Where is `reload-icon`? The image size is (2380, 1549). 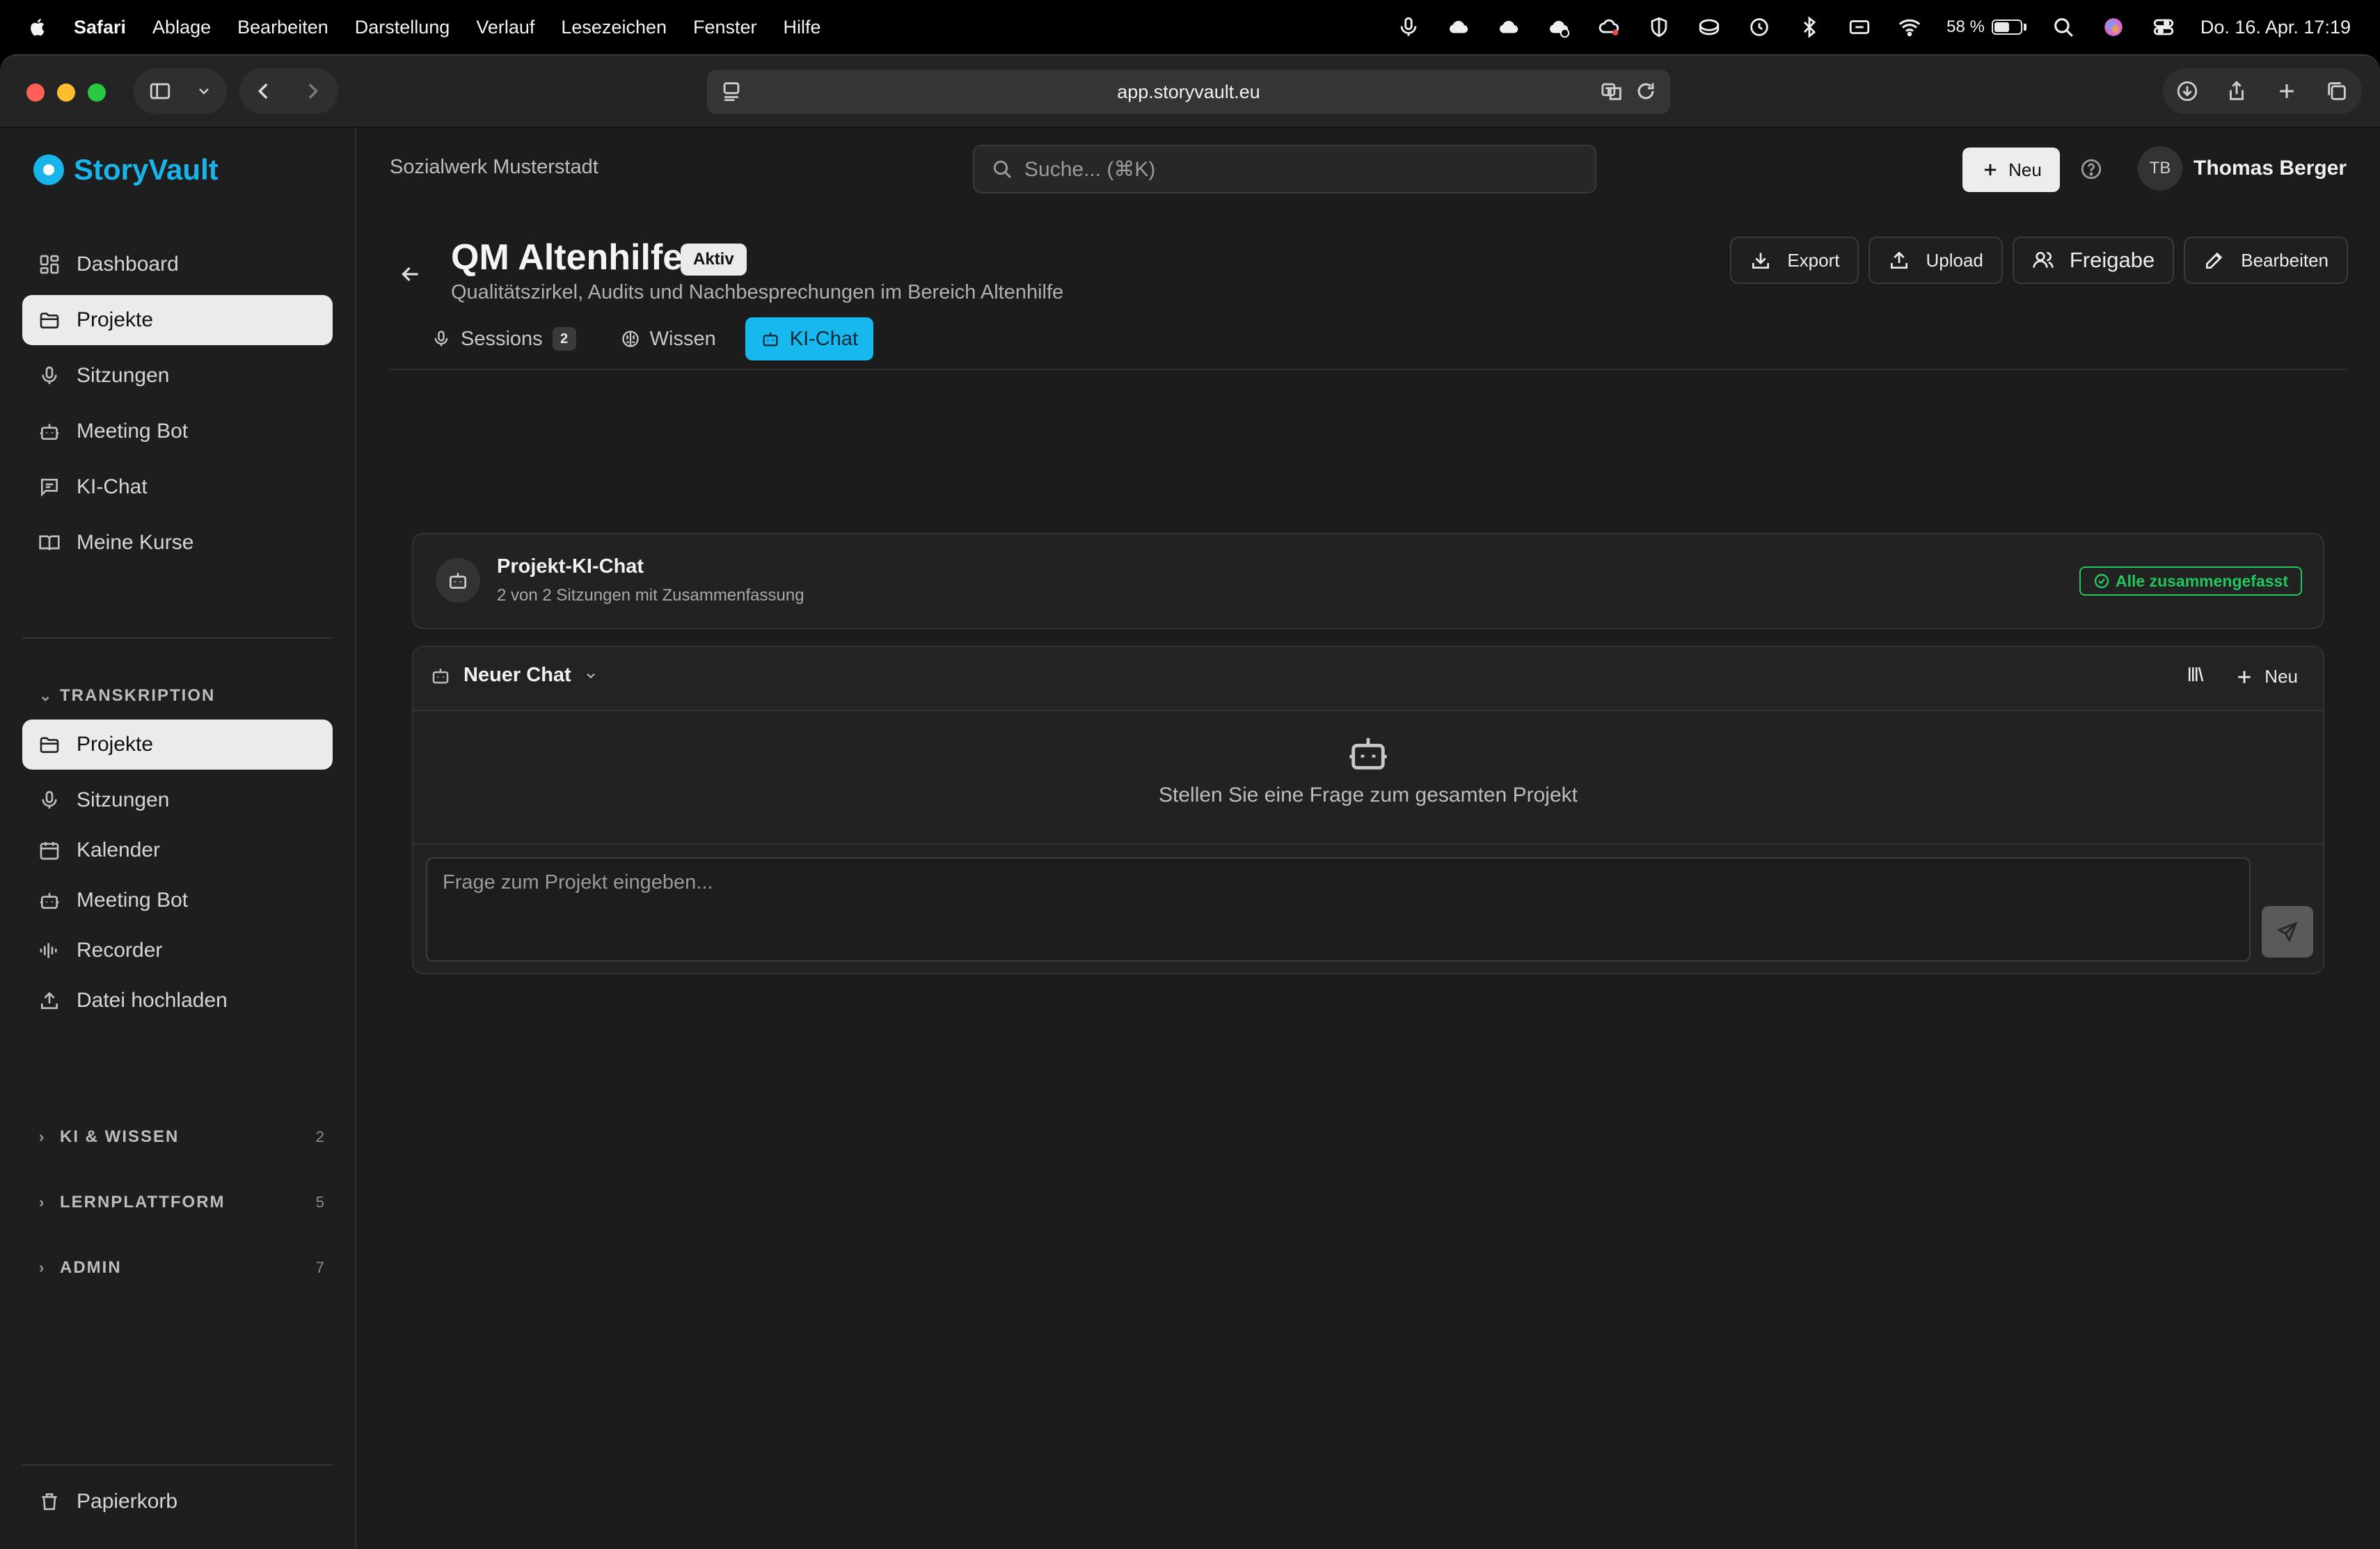 reload-icon is located at coordinates (1646, 93).